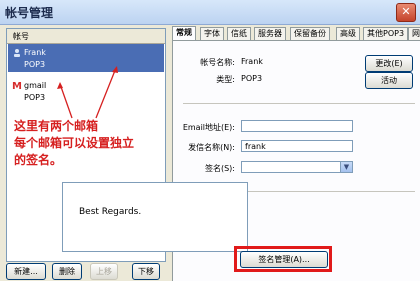 The width and height of the screenshot is (420, 281). Describe the element at coordinates (239, 33) in the screenshot. I see `tab-stationery: 信纸` at that location.